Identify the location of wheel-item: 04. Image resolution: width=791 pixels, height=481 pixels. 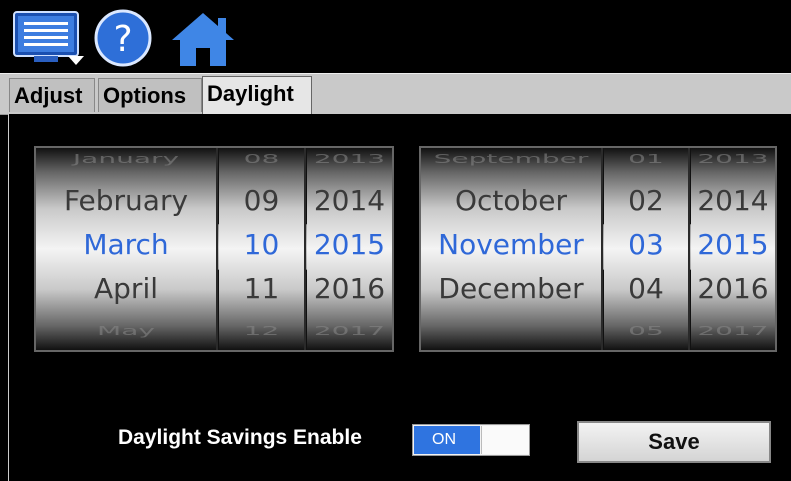
(646, 288).